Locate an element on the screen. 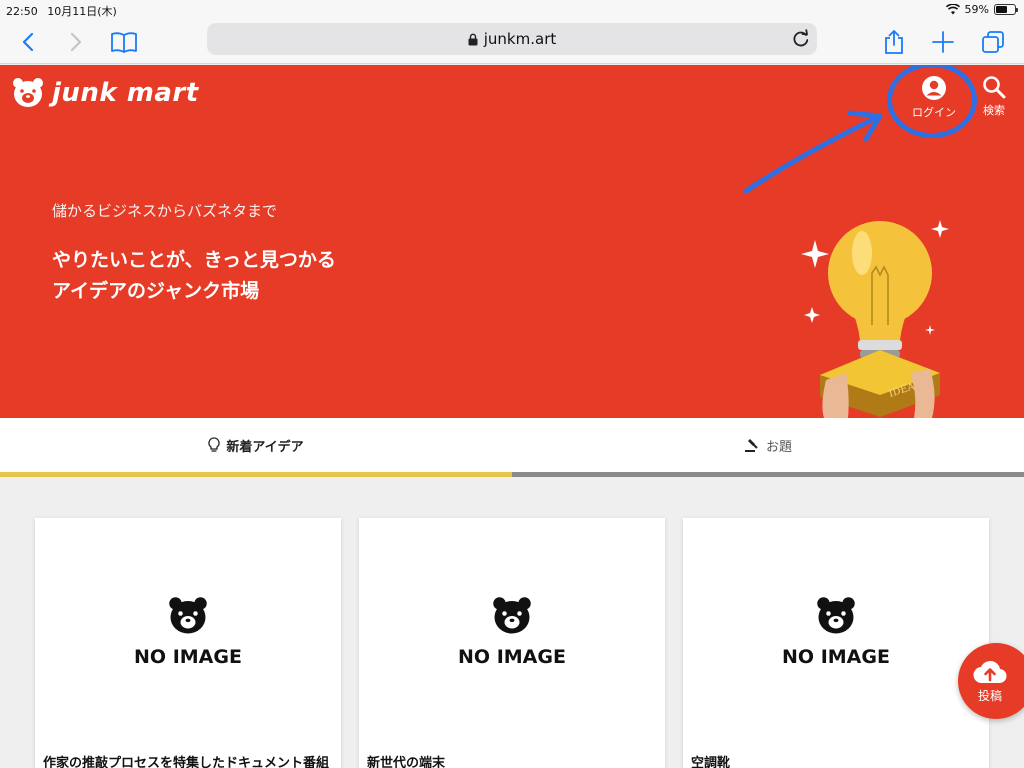  tabs-icon is located at coordinates (993, 42).